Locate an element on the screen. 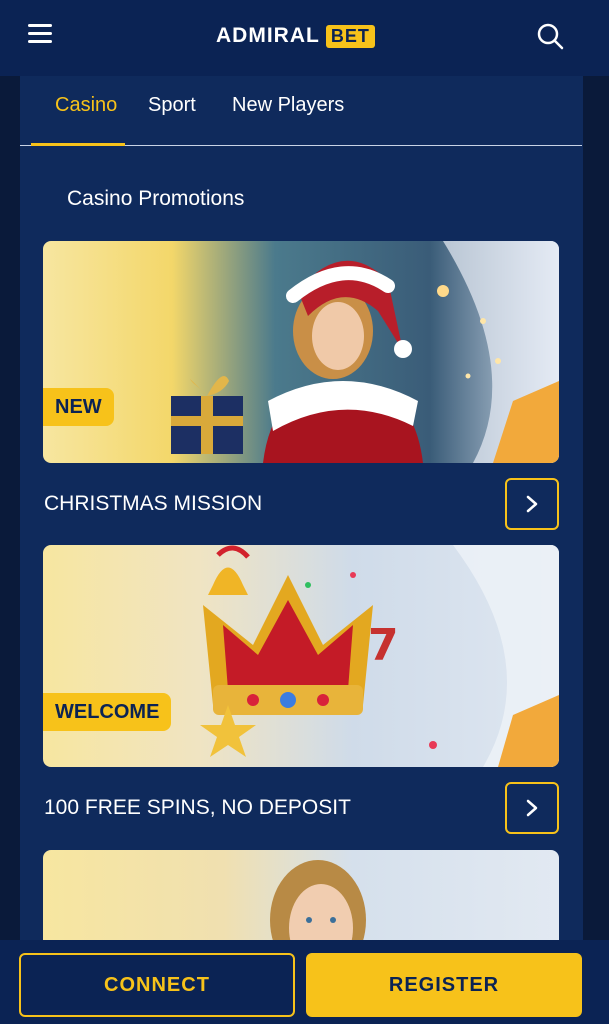 The image size is (609, 1024). promo-badge-welcome: WELCOME is located at coordinates (107, 712).